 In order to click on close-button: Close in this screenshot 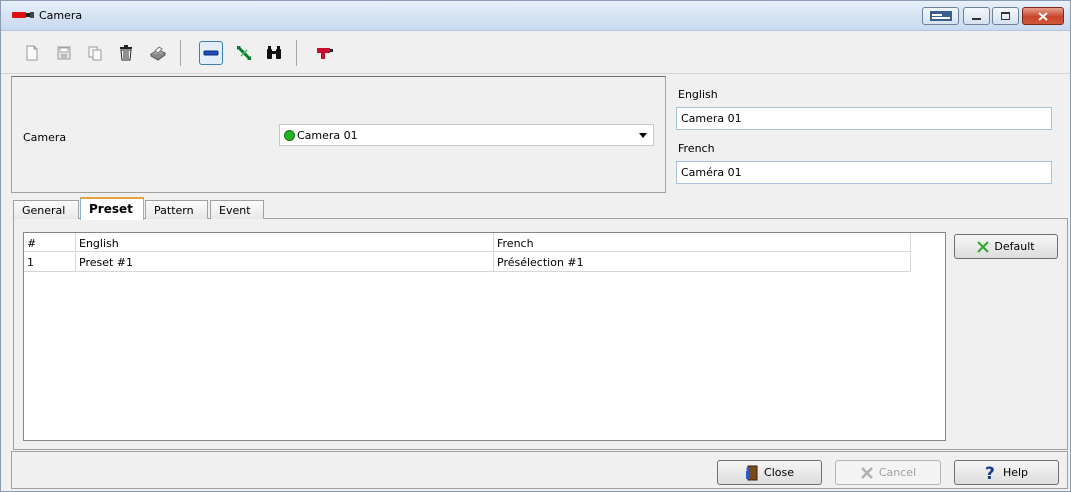, I will do `click(769, 472)`.